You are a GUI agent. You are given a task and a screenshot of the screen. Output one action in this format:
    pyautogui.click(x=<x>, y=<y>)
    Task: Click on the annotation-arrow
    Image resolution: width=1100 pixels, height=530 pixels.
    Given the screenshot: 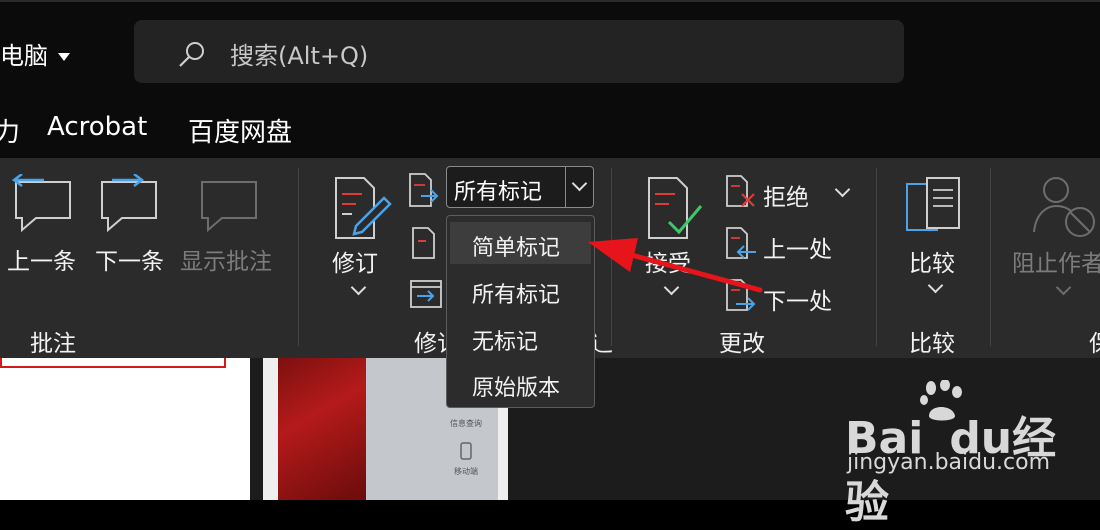 What is the action you would take?
    pyautogui.click(x=675, y=265)
    